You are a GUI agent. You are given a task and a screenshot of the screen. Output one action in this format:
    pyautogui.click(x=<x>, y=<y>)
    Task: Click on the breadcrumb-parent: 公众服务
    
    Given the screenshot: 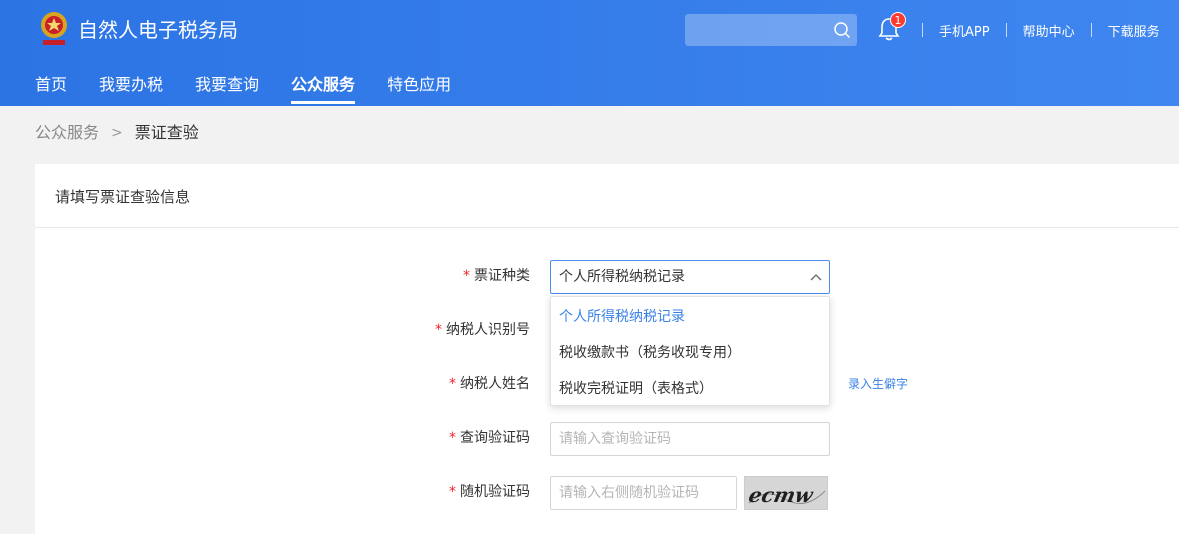 What is the action you would take?
    pyautogui.click(x=67, y=133)
    